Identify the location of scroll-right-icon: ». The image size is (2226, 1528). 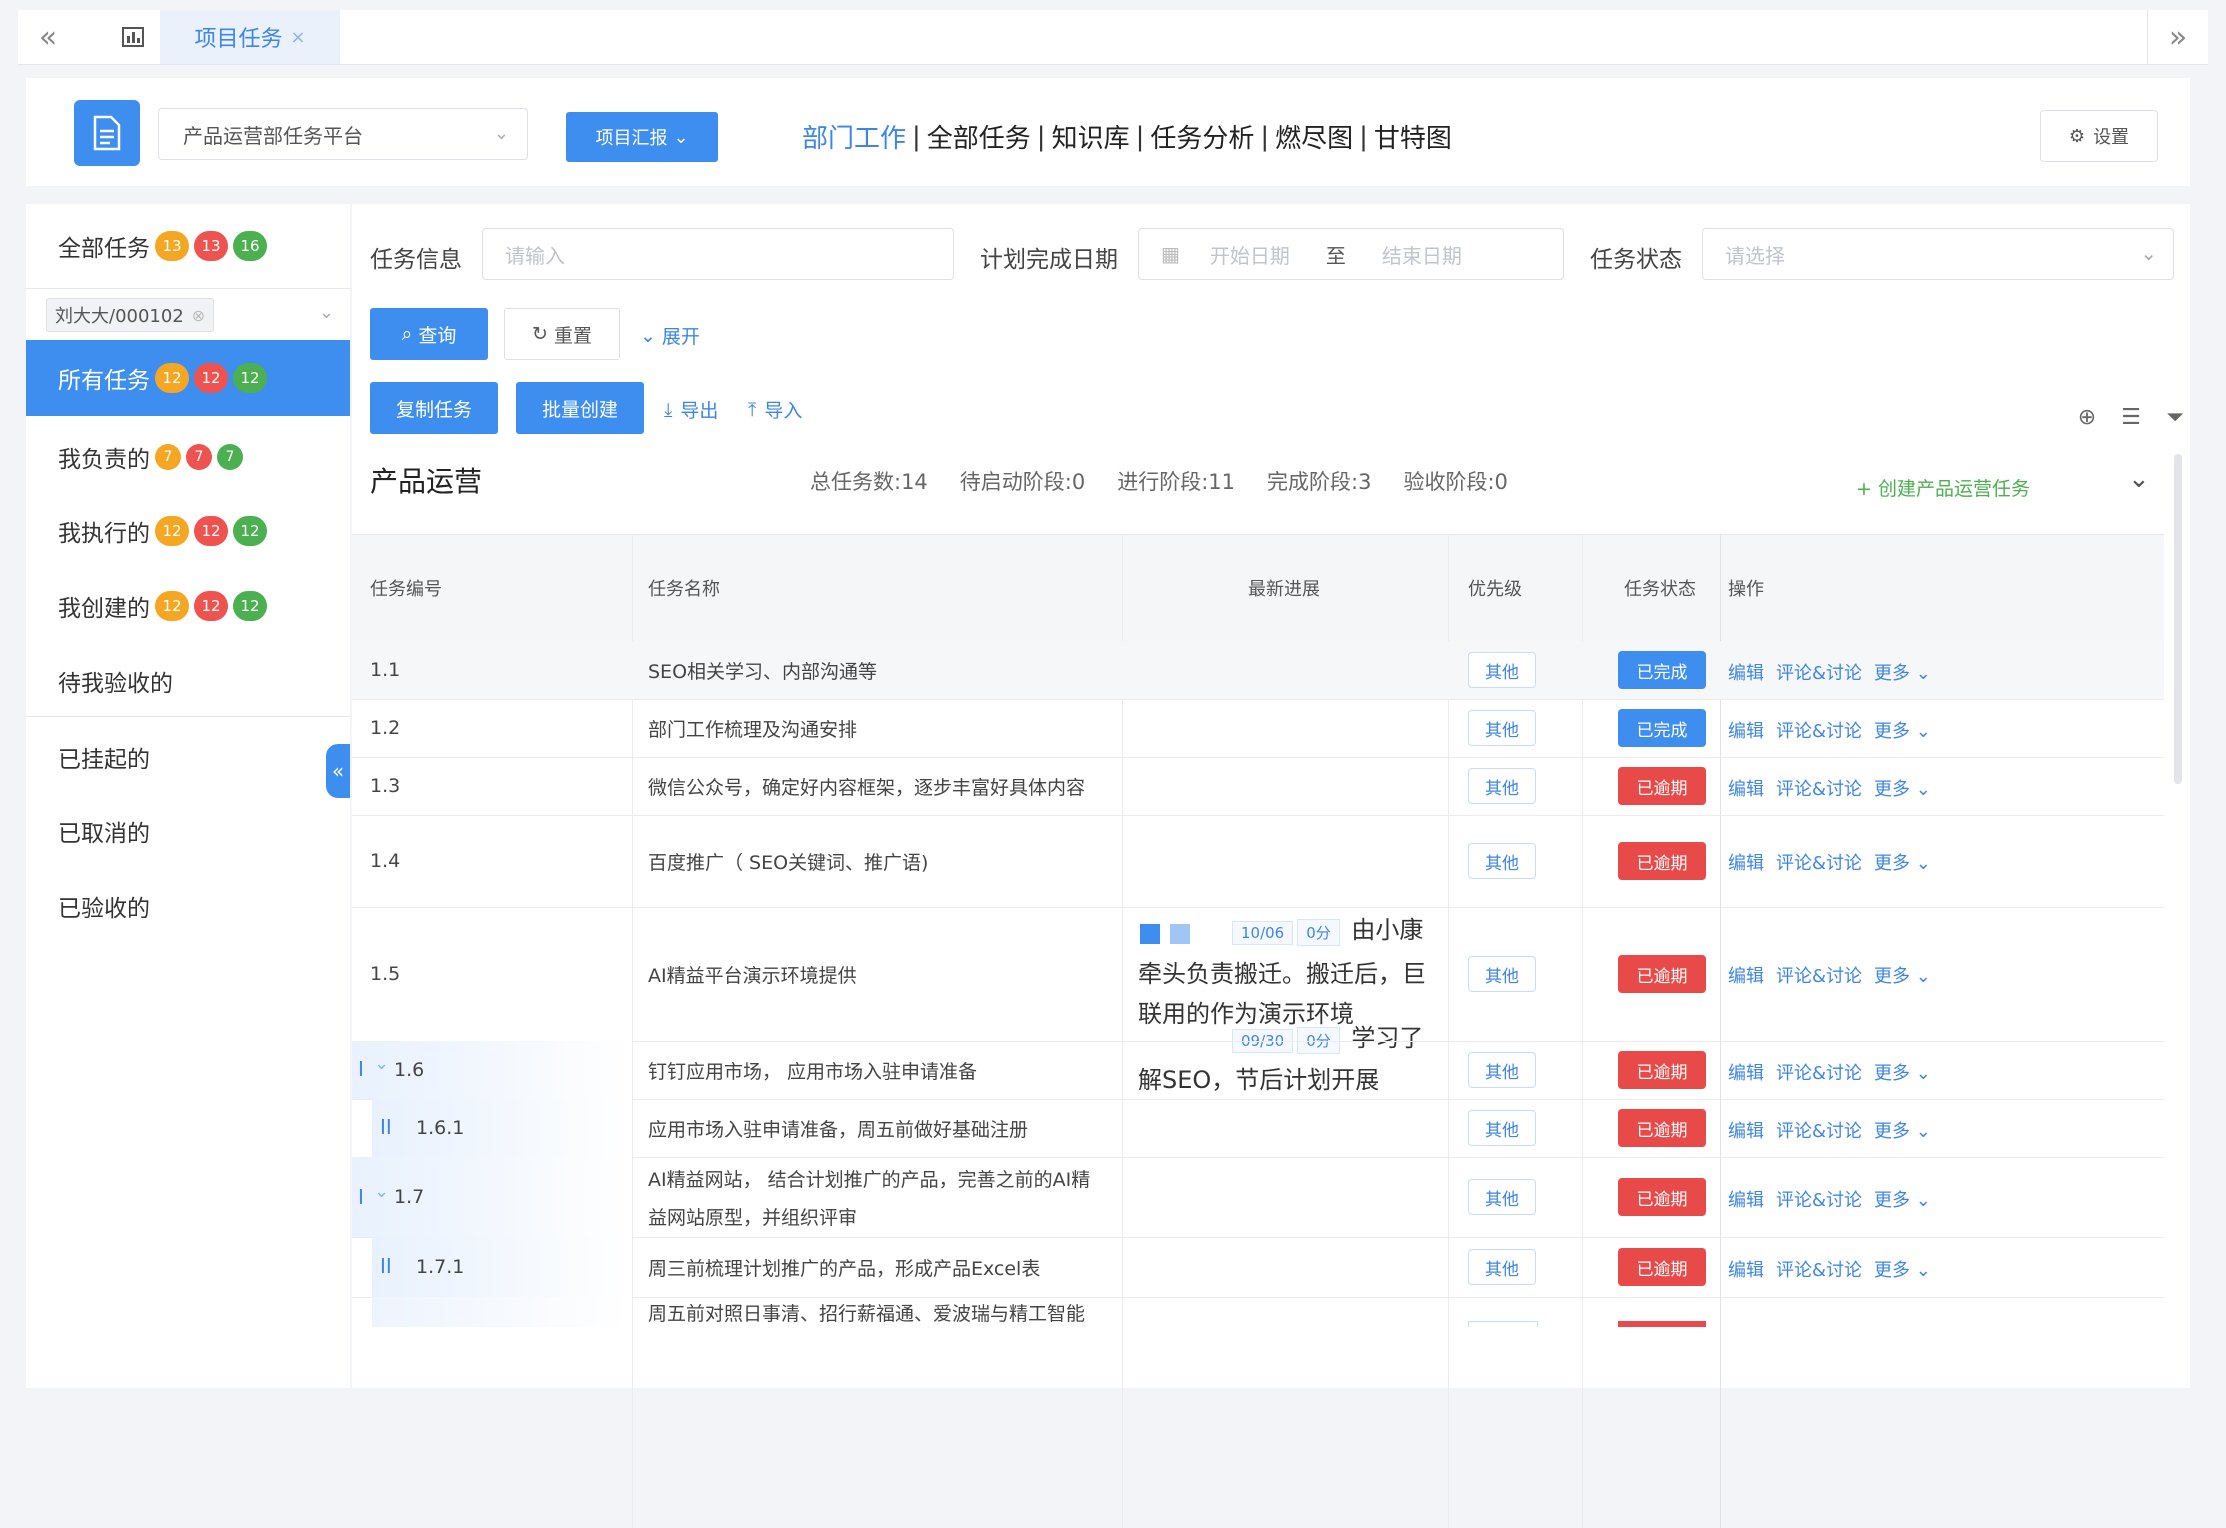
(2177, 37).